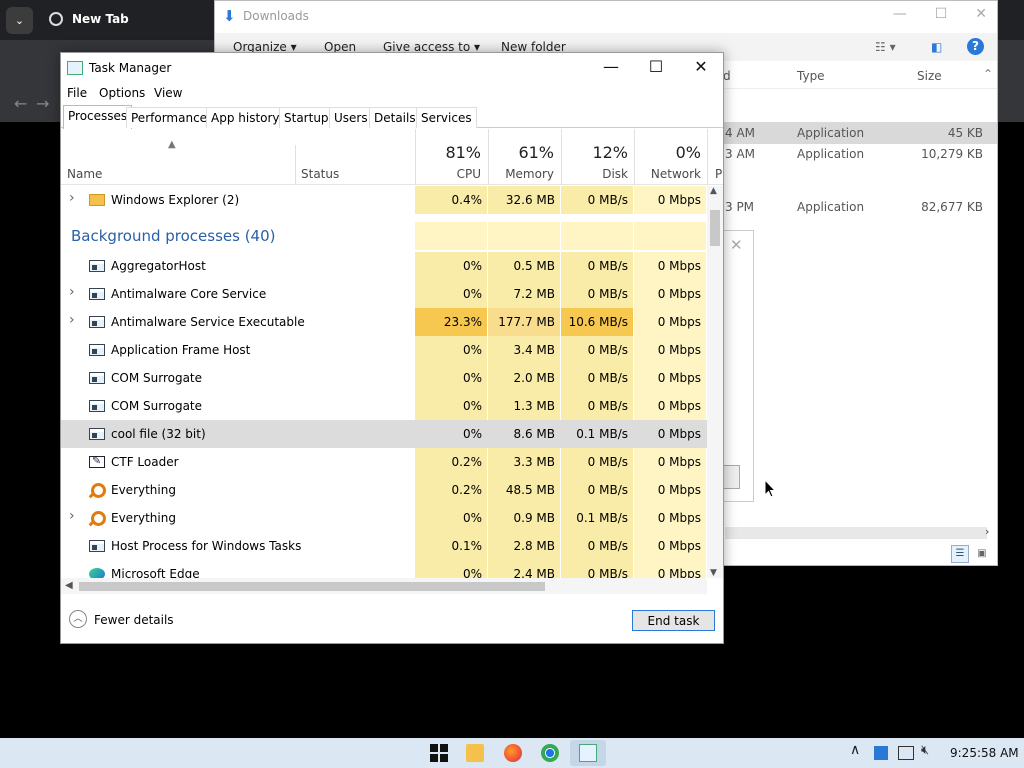  Describe the element at coordinates (98, 117) in the screenshot. I see `tab-processes: Processes` at that location.